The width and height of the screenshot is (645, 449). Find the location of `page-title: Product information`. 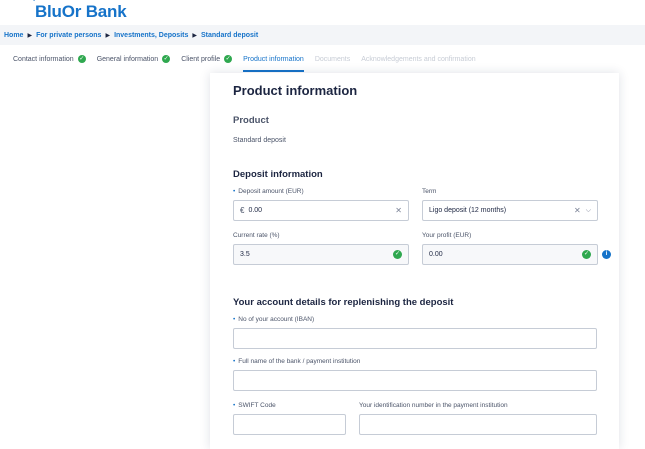

page-title: Product information is located at coordinates (295, 90).